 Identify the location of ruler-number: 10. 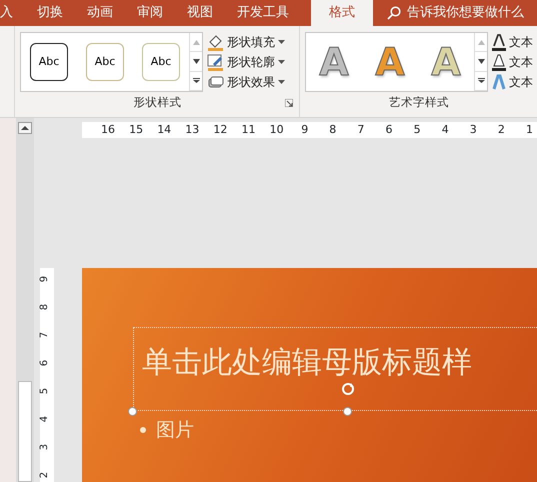
(277, 130).